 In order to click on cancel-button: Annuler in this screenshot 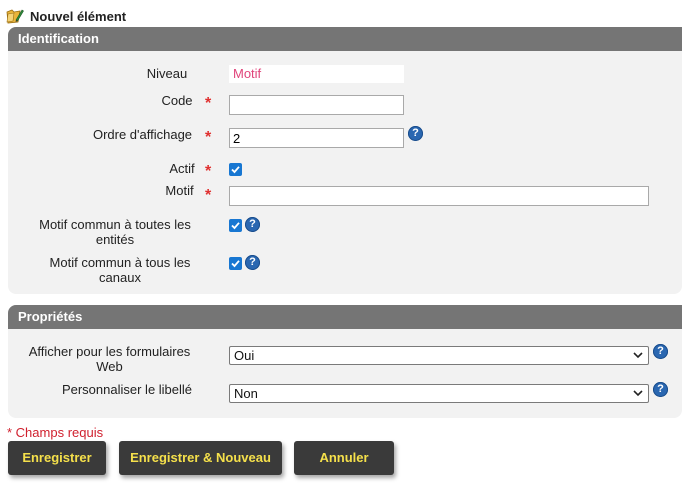, I will do `click(344, 458)`.